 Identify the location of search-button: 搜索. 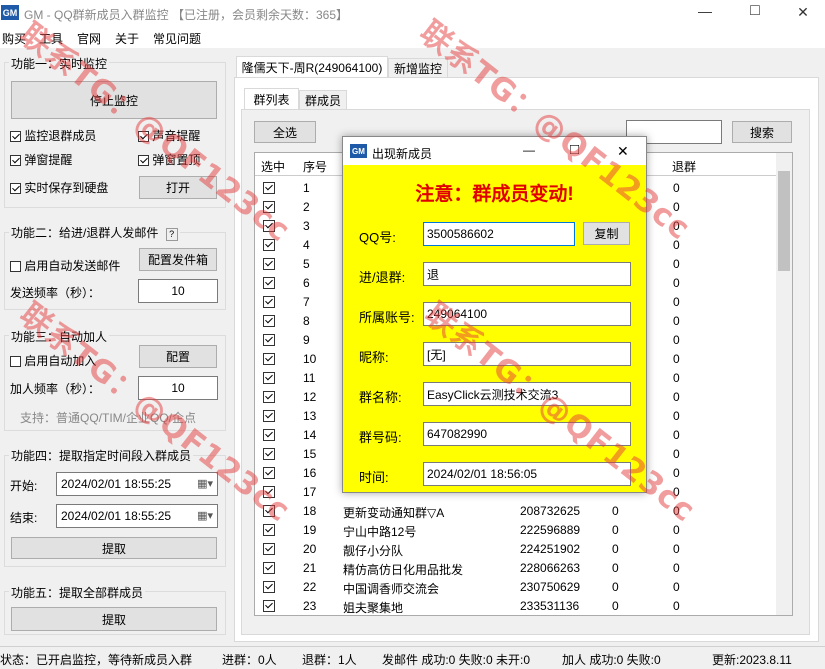
(762, 132).